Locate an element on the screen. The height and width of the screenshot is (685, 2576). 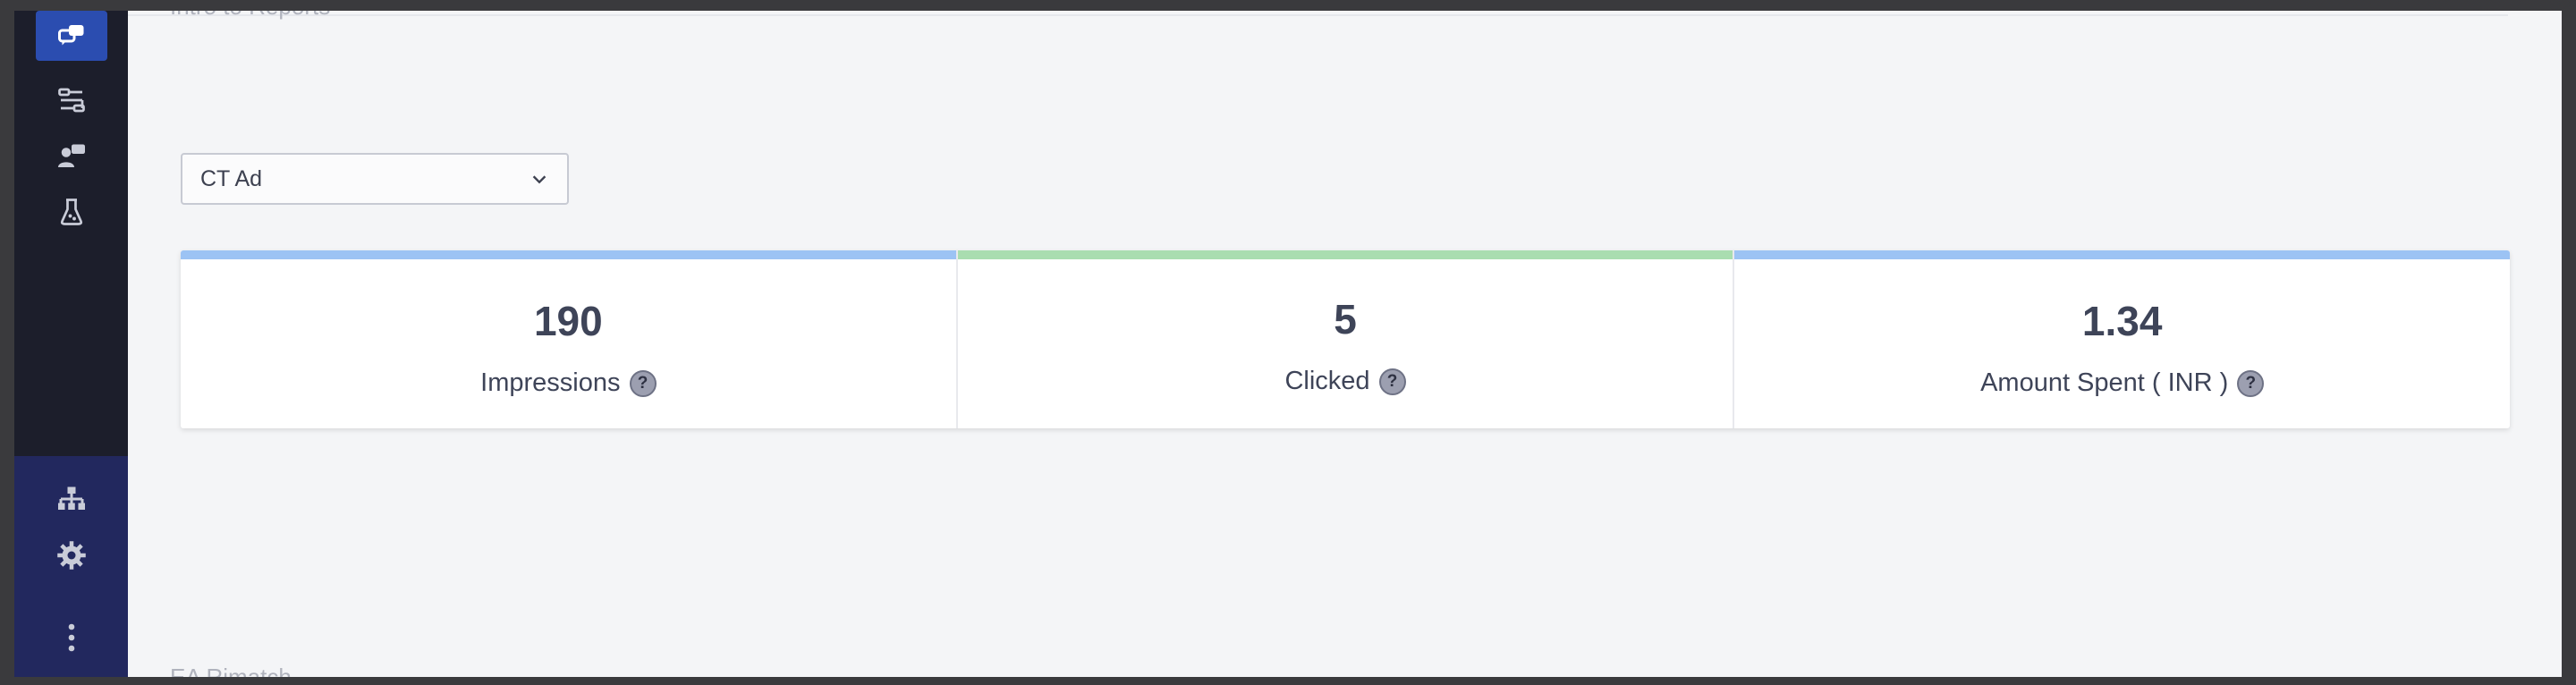
nav-item-chats is located at coordinates (71, 36).